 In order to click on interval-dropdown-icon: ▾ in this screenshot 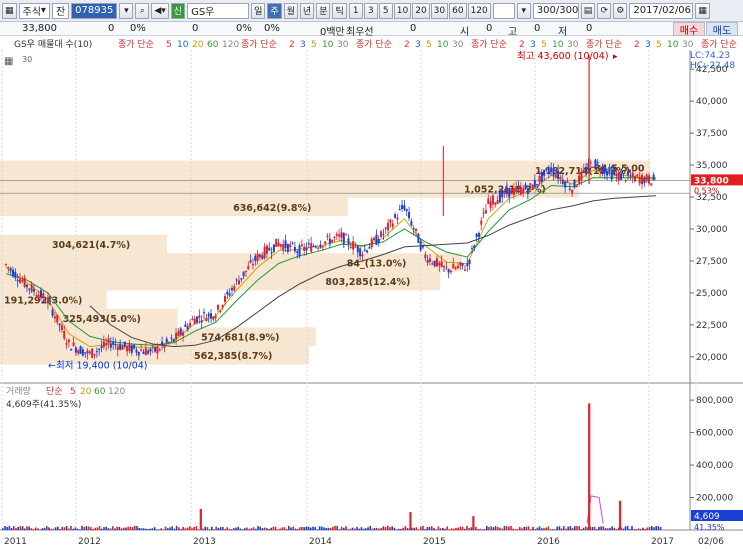, I will do `click(523, 10)`.